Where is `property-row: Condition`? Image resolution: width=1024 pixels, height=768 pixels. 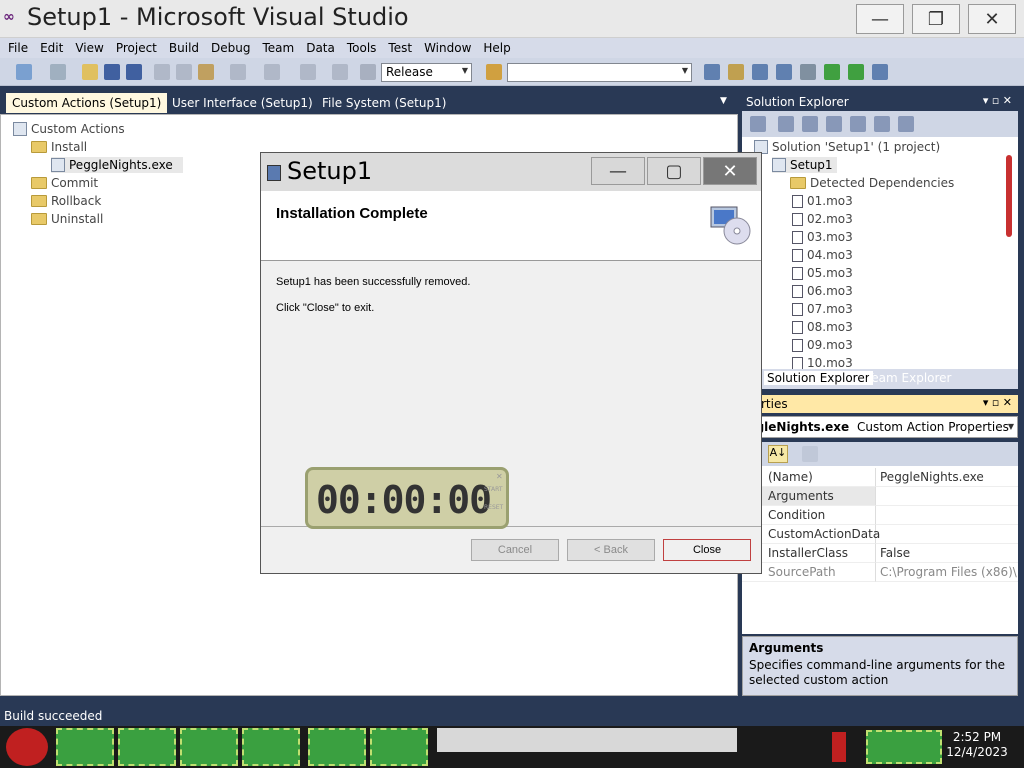 property-row: Condition is located at coordinates (880, 515).